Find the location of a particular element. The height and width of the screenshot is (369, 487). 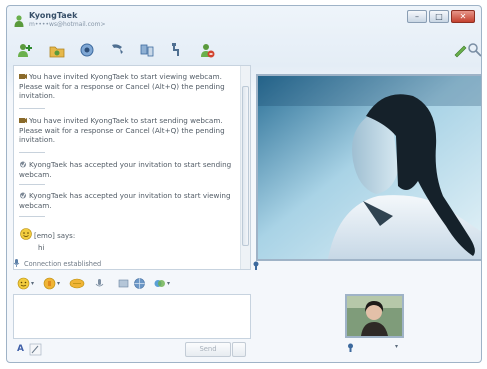

background-icon is located at coordinates (123, 283).